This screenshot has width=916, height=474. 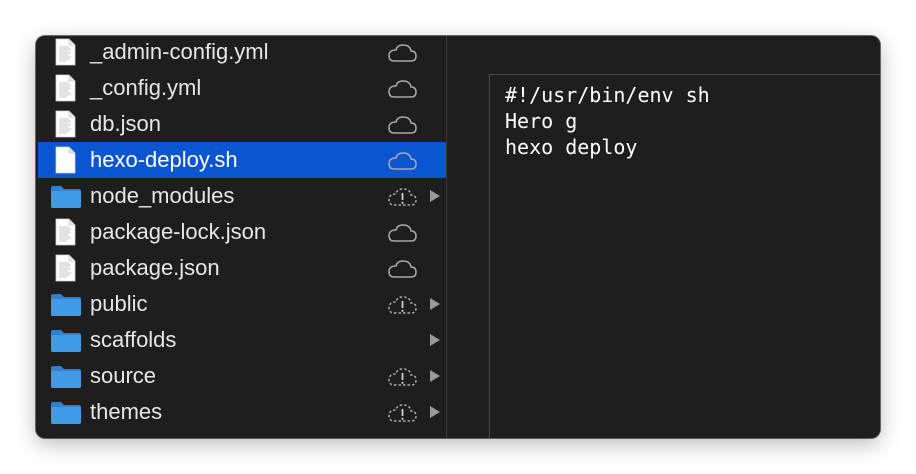 What do you see at coordinates (179, 51) in the screenshot?
I see `file-name: _admin-config.yml` at bounding box center [179, 51].